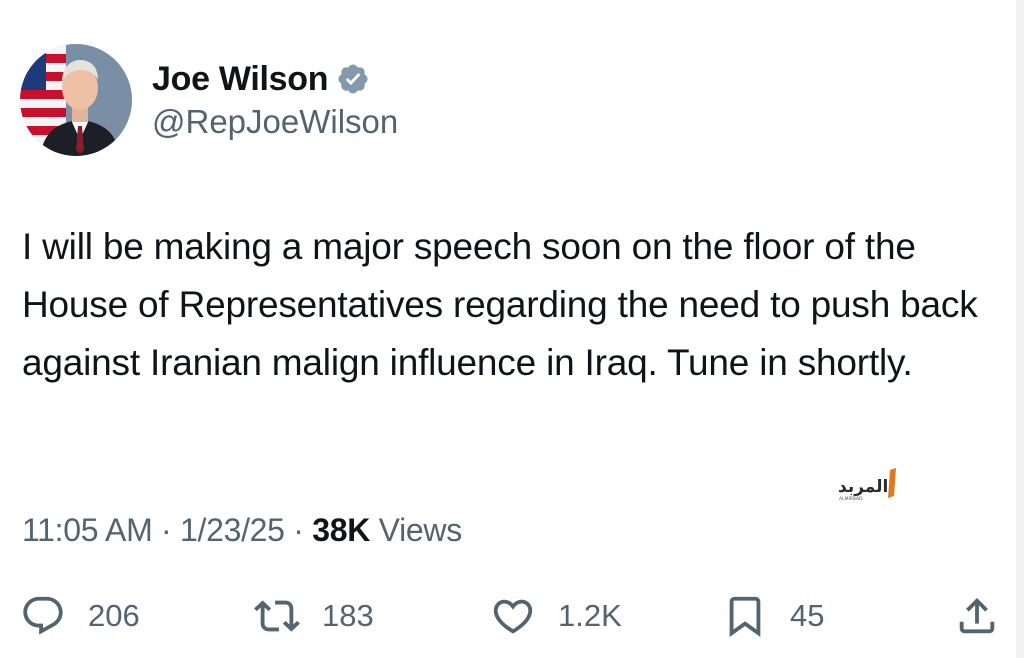  I want to click on handle: @RepJoeWilson, so click(275, 122).